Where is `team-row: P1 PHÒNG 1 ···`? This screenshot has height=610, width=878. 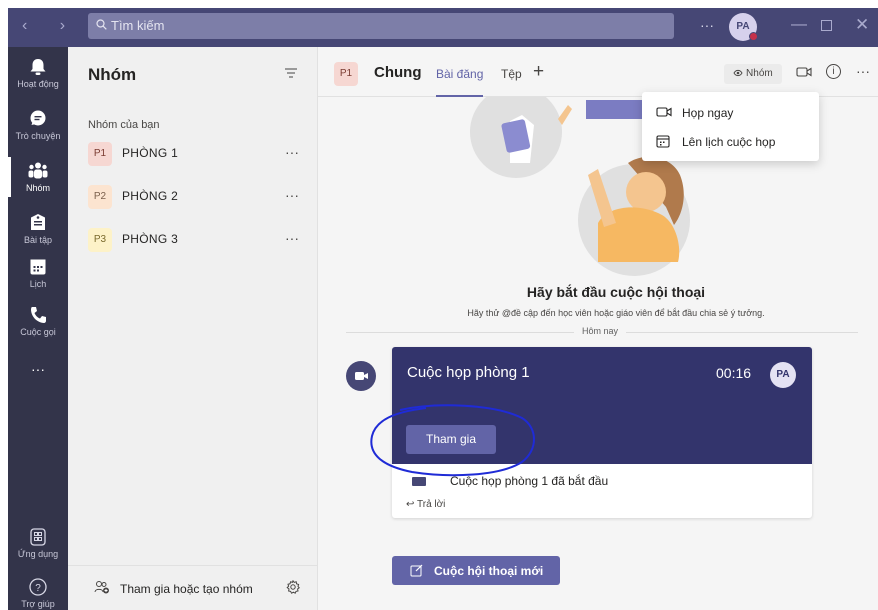
team-row: P1 PHÒNG 1 ··· is located at coordinates (199, 154).